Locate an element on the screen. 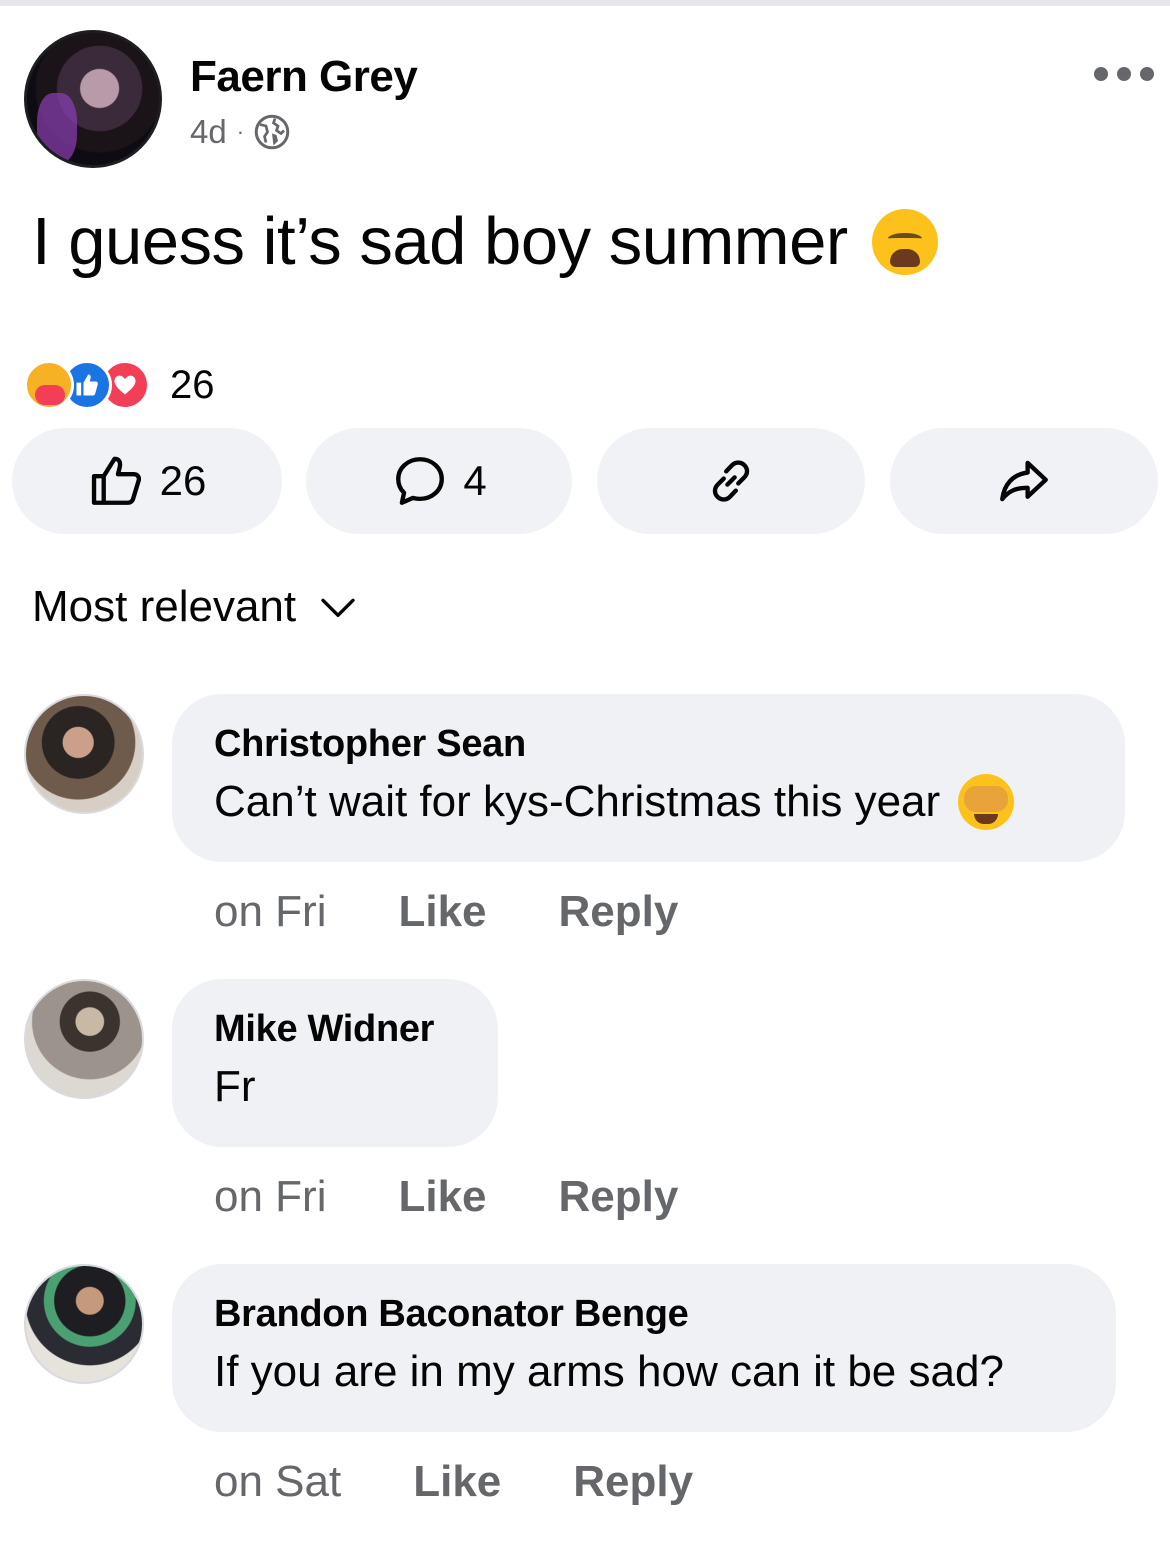 This screenshot has height=1545, width=1170. comment-text: Can’t wait for kys-Christmas this year is located at coordinates (648, 802).